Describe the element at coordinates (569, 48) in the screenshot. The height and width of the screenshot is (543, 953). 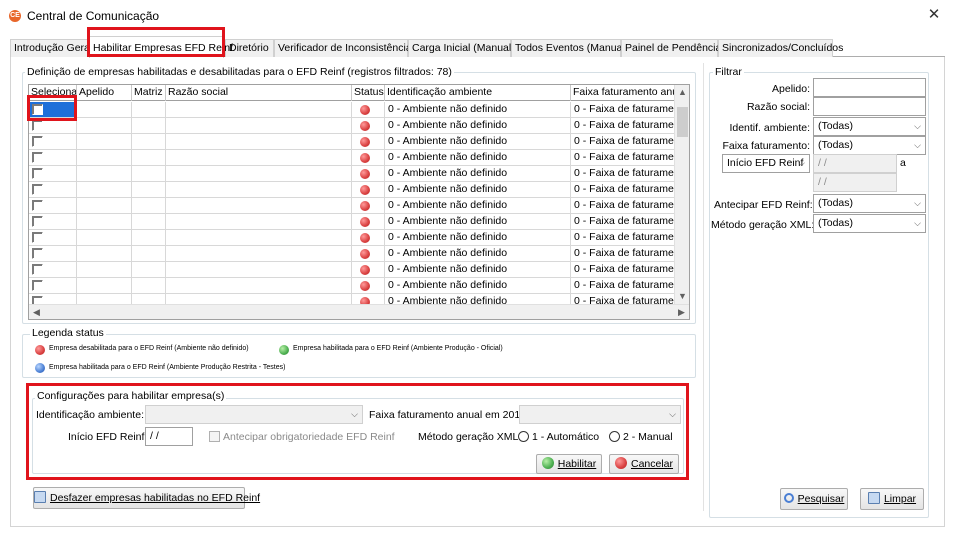
I see `tab-todos-eventos: Todos Eventos (Manual)` at that location.